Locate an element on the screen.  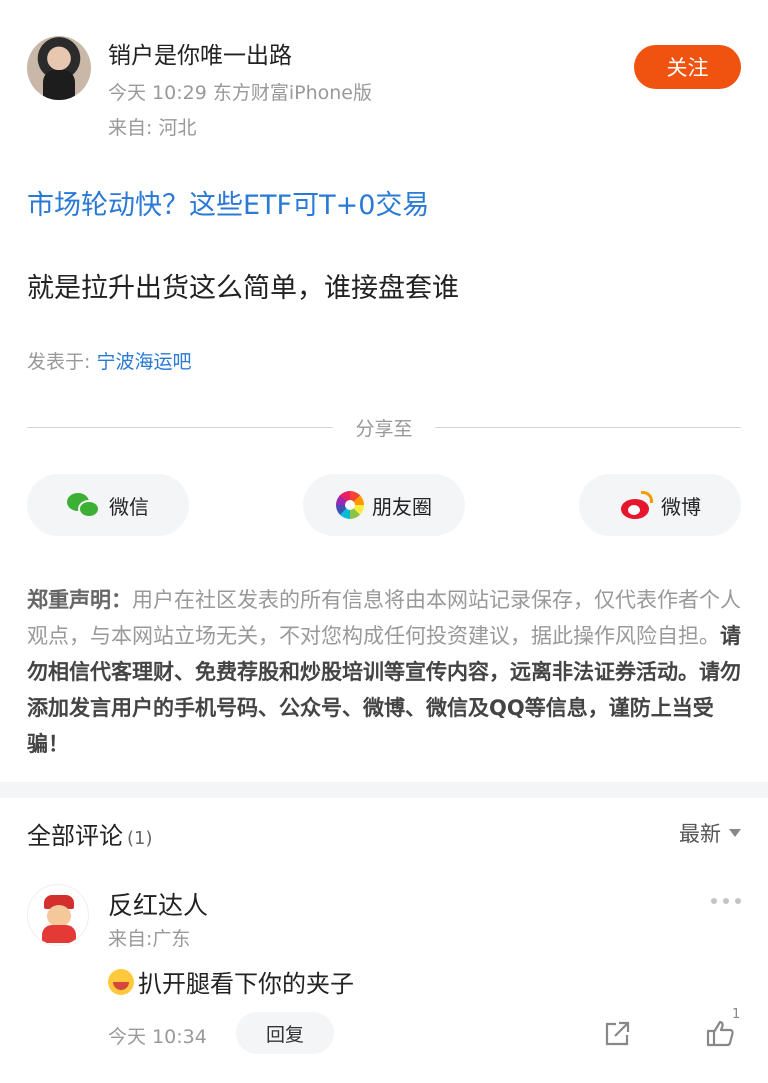
post-meta: 今天 10:29 东方财富iPhone版 is located at coordinates (240, 93).